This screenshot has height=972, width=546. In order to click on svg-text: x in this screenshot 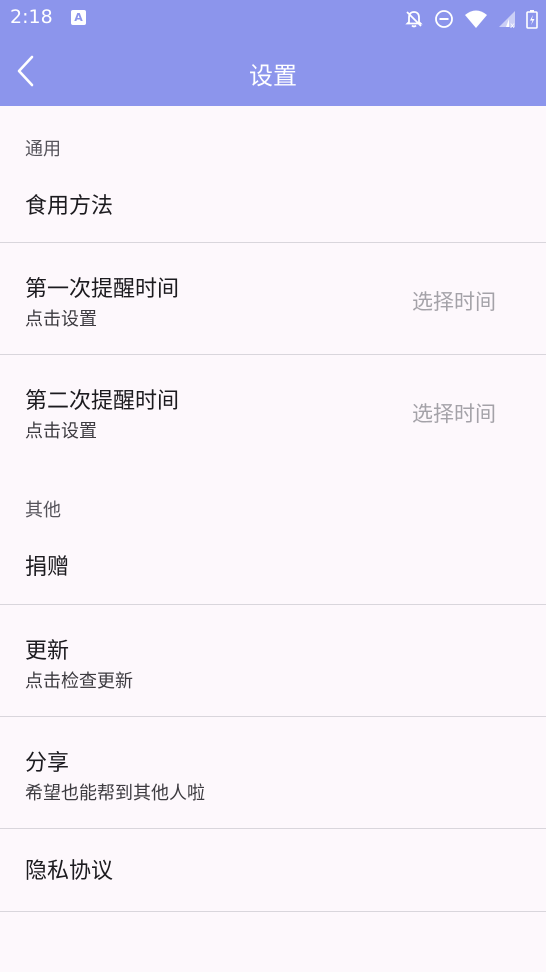, I will do `click(512, 25)`.